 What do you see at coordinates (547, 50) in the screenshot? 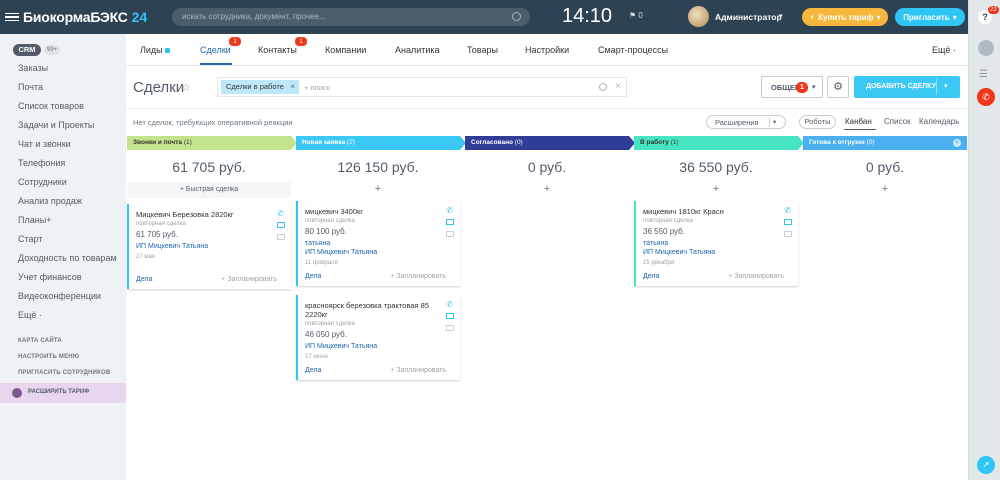
I see `tab-settings: Настройки` at bounding box center [547, 50].